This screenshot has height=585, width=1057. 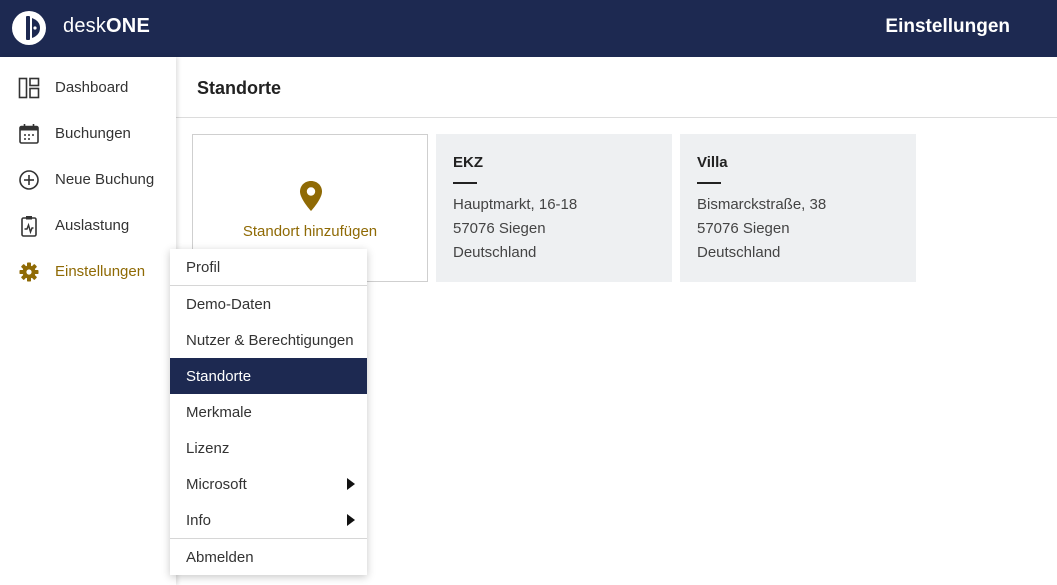 I want to click on location-pin-icon, so click(x=311, y=196).